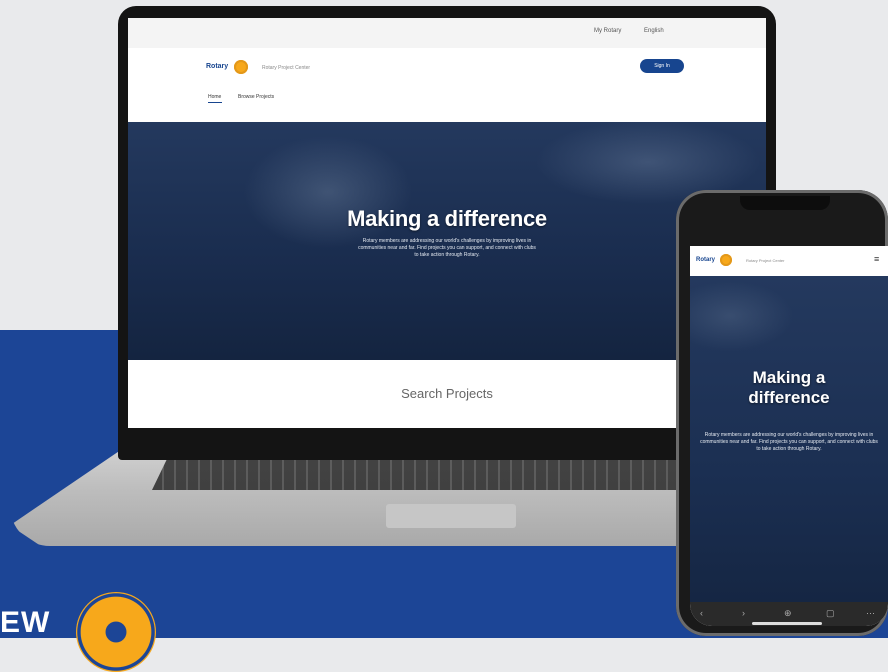  I want to click on site-subtitle: Rotary Project Center, so click(286, 68).